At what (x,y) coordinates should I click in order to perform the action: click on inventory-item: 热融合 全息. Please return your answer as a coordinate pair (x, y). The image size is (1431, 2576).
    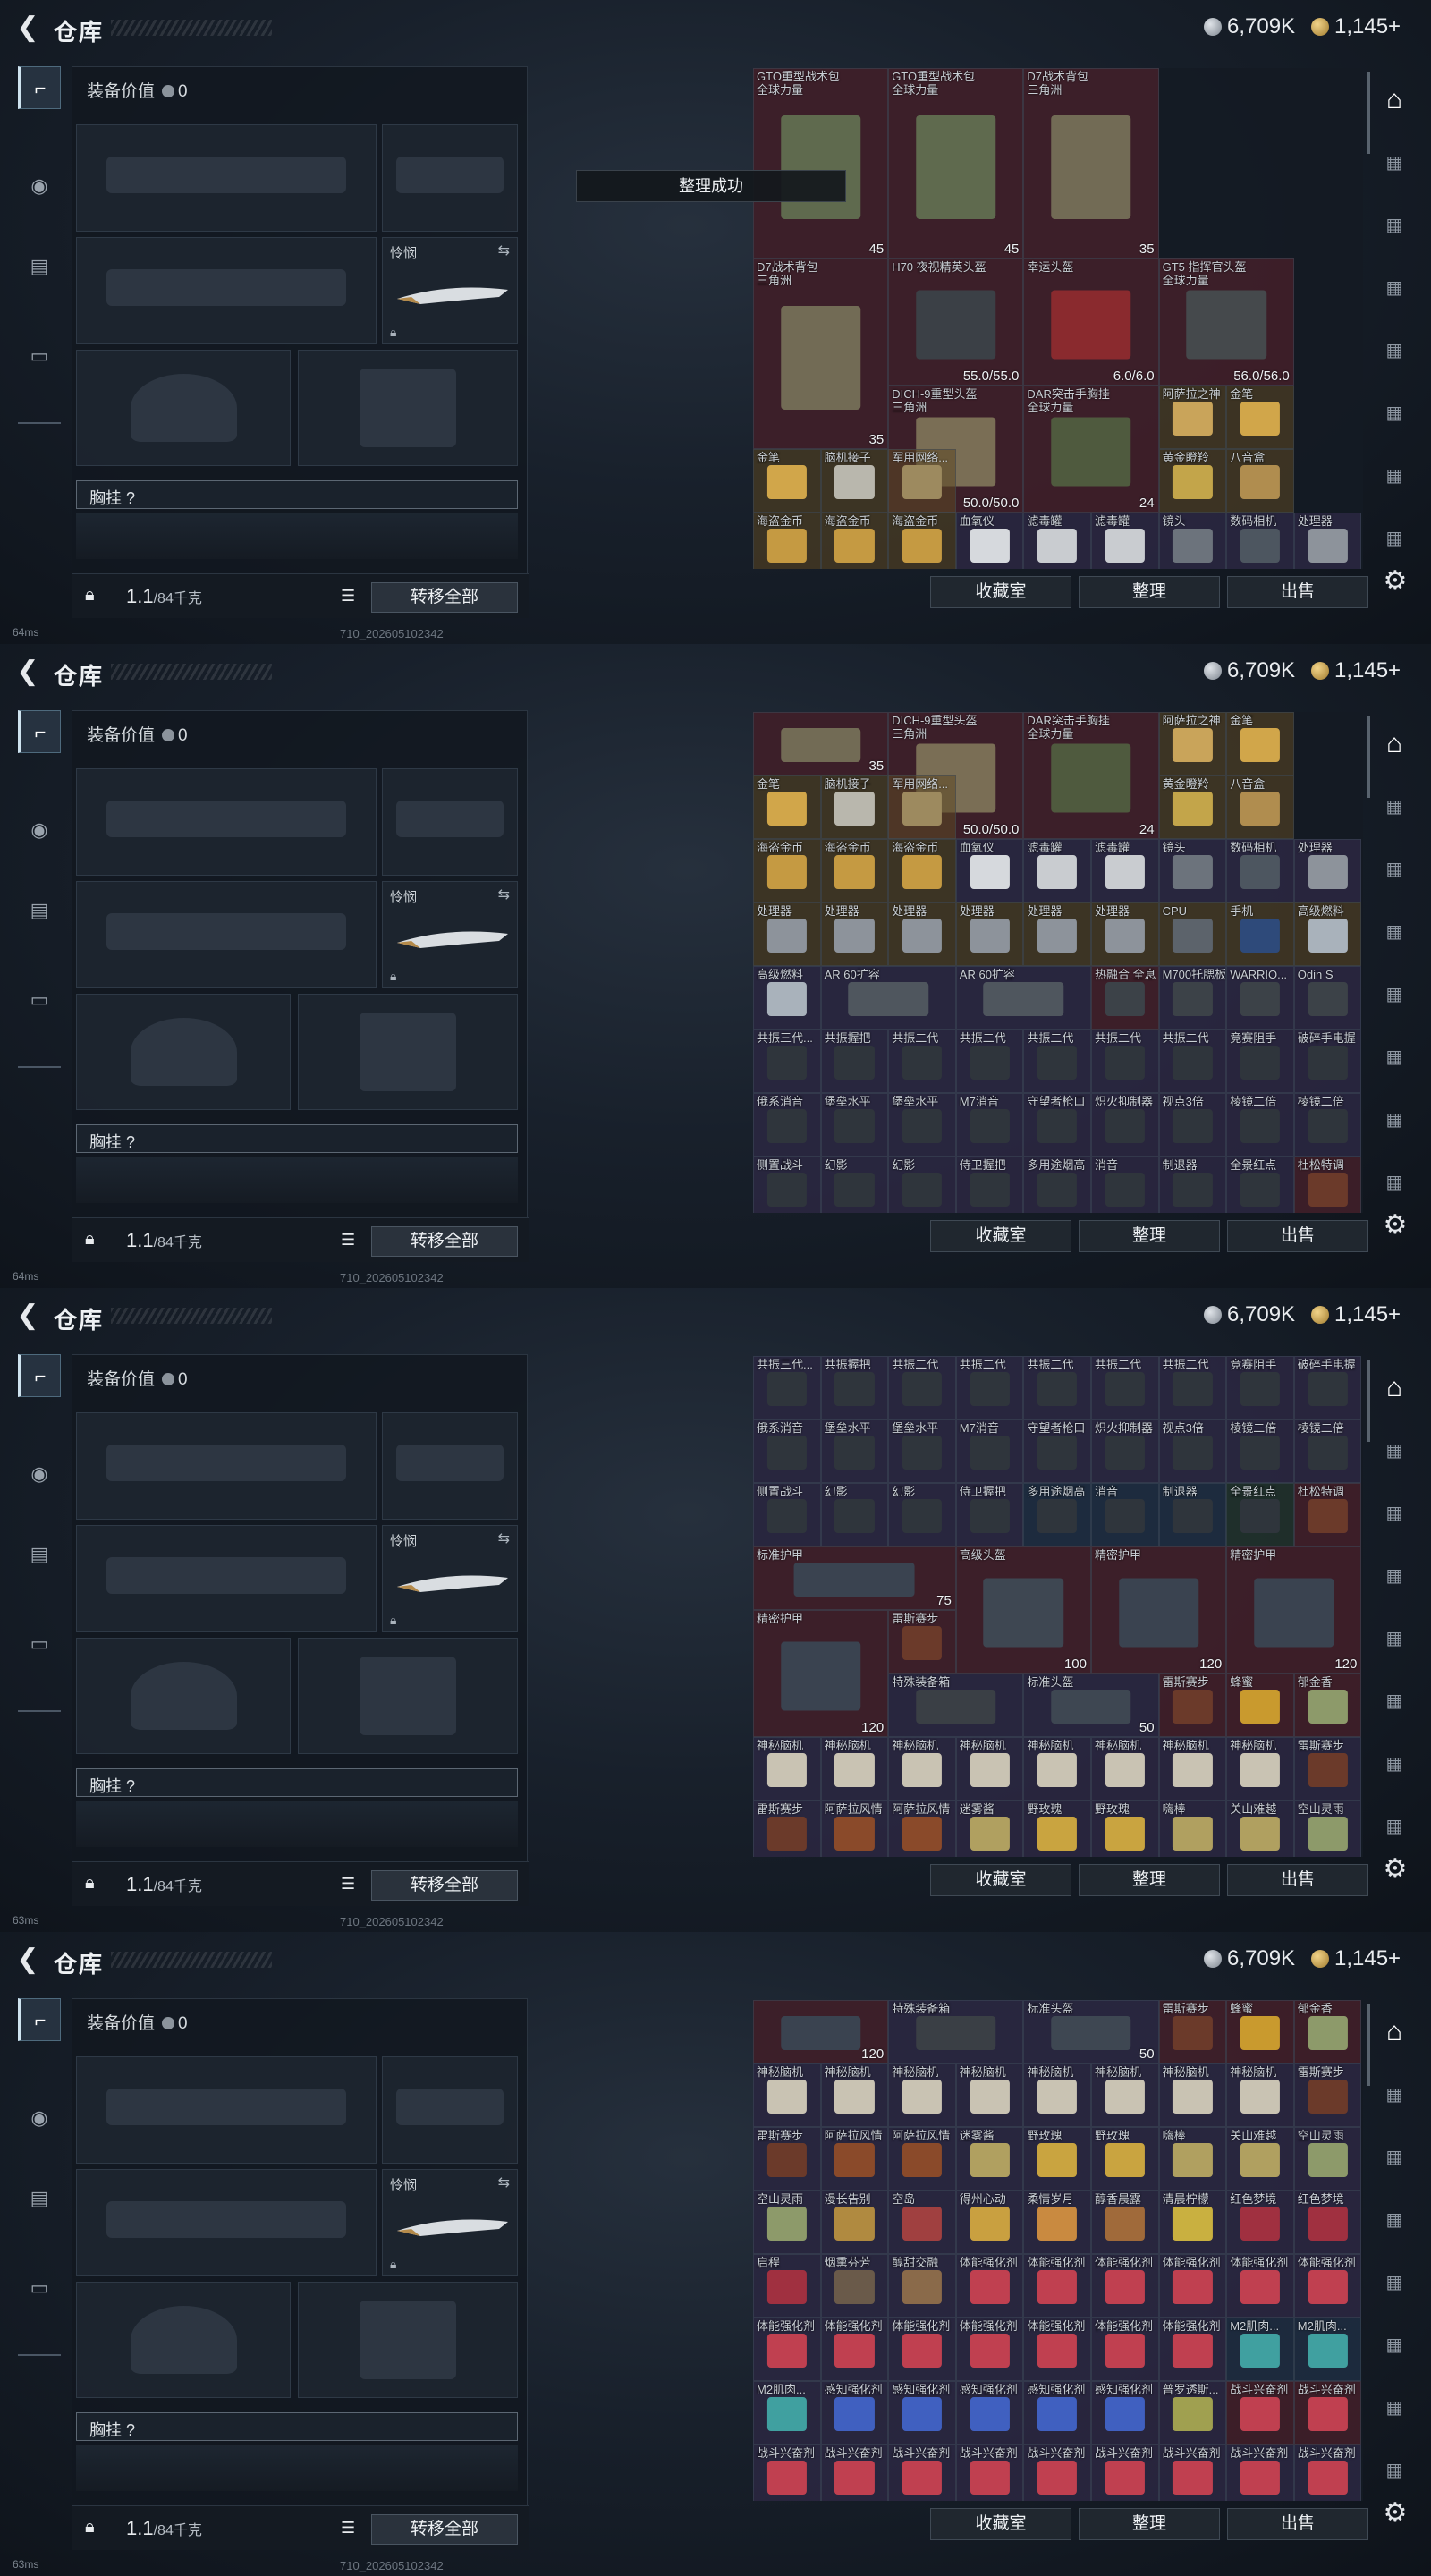
    Looking at the image, I should click on (1125, 998).